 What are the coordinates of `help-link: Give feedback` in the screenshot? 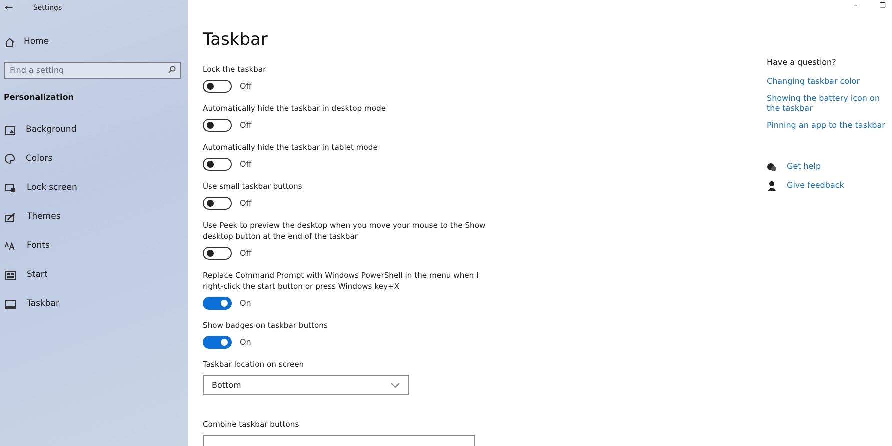 It's located at (815, 186).